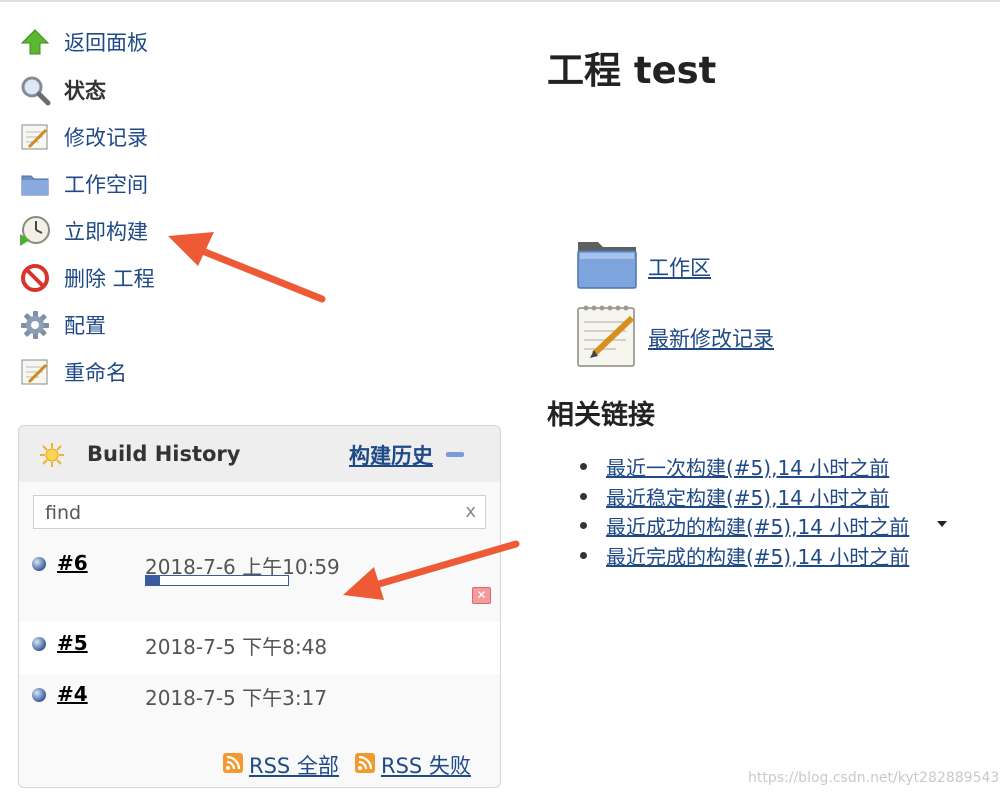 This screenshot has height=801, width=1000. I want to click on build-search-box: x, so click(259, 512).